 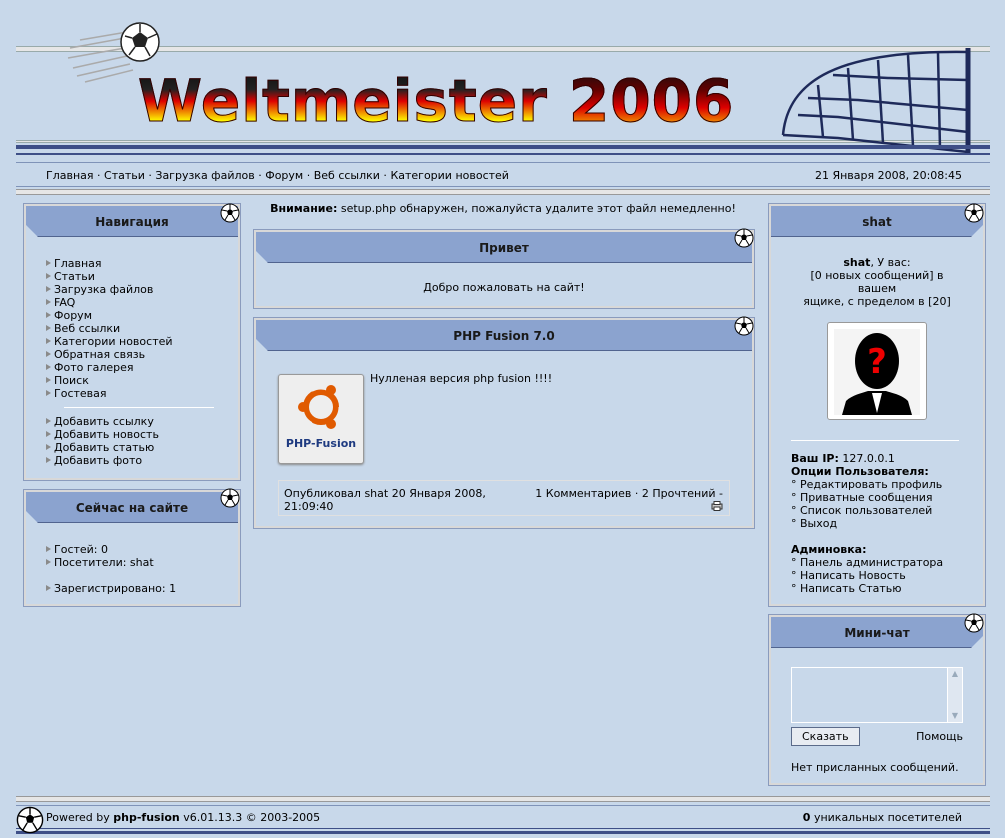 I want to click on powered-suffix: v6.01.13.3 © 2003-2005, so click(x=250, y=817).